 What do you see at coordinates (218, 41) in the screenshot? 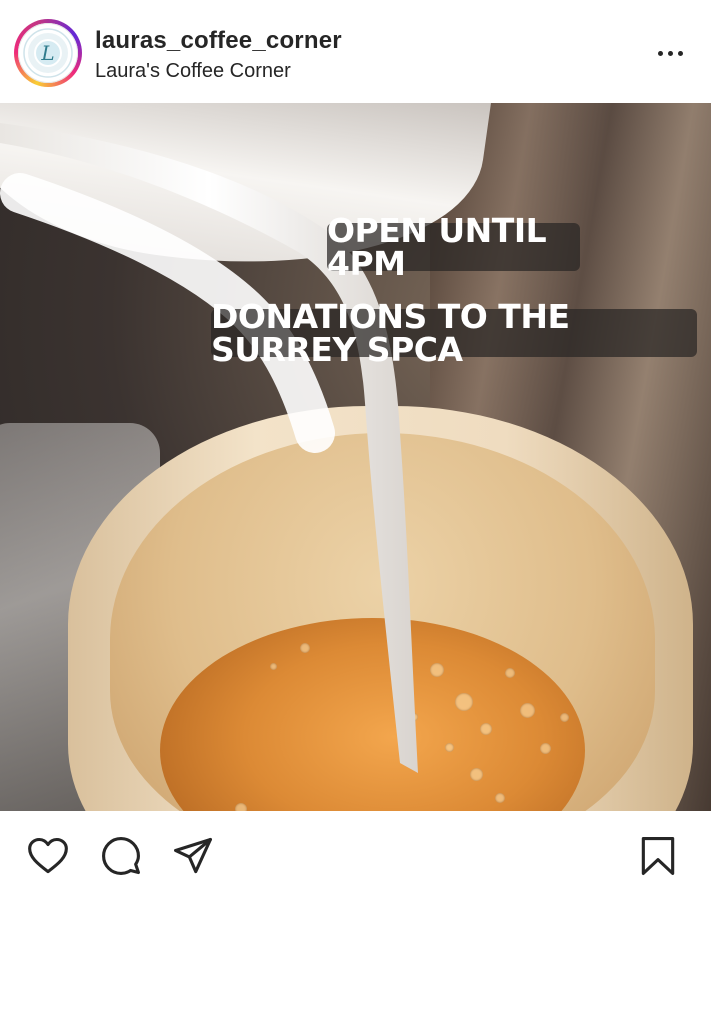
I see `username: lauras_coffee_corner` at bounding box center [218, 41].